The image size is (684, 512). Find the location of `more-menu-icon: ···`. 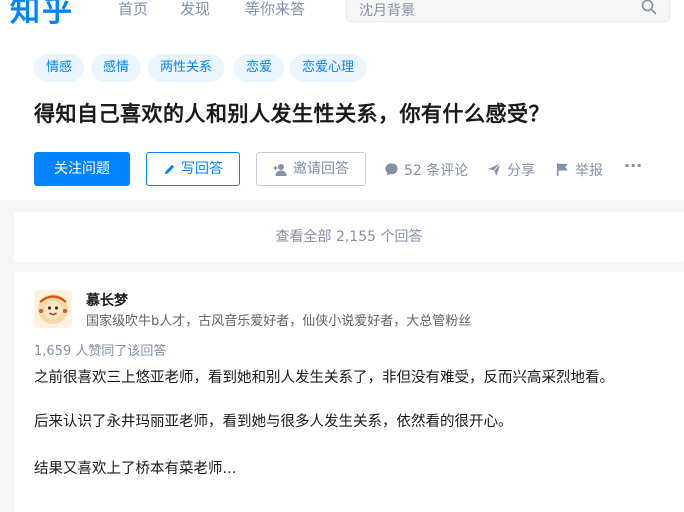

more-menu-icon: ··· is located at coordinates (633, 166).